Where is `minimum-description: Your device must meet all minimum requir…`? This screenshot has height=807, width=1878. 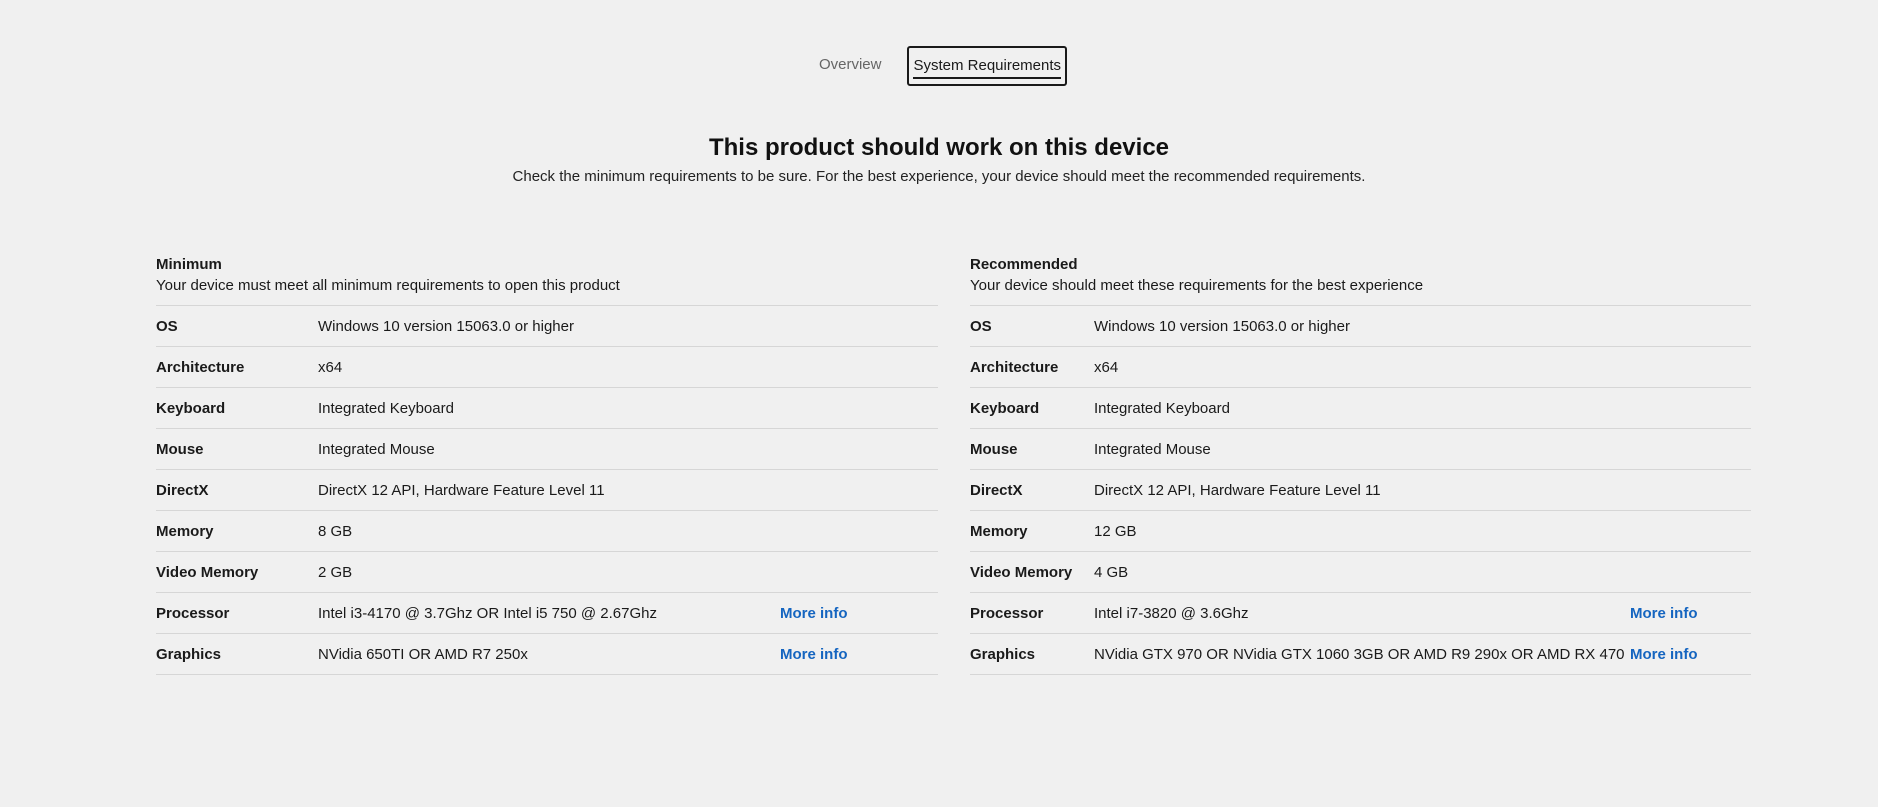 minimum-description: Your device must meet all minimum requir… is located at coordinates (388, 285).